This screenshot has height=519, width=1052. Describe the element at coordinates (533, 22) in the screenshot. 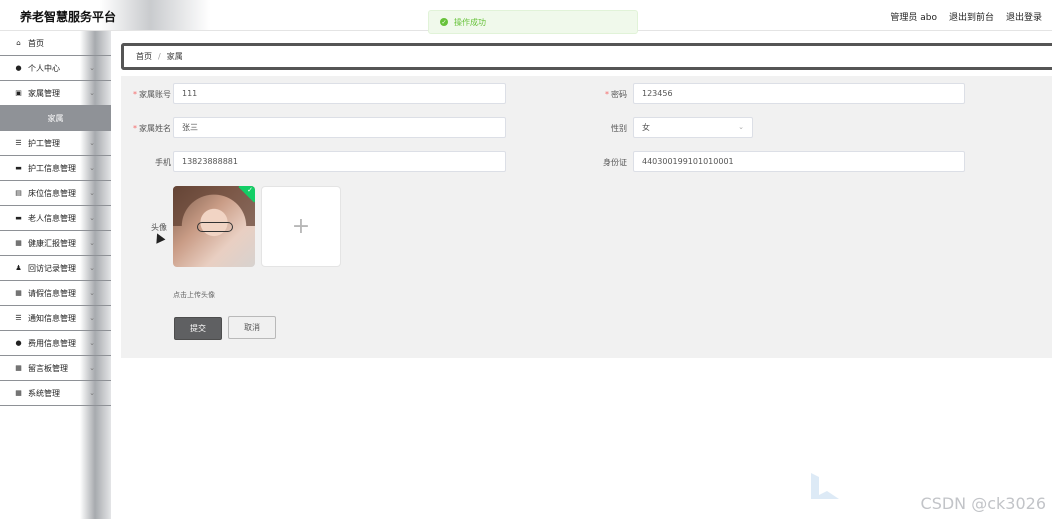

I see `success-toast: ✓ 操作成功` at that location.